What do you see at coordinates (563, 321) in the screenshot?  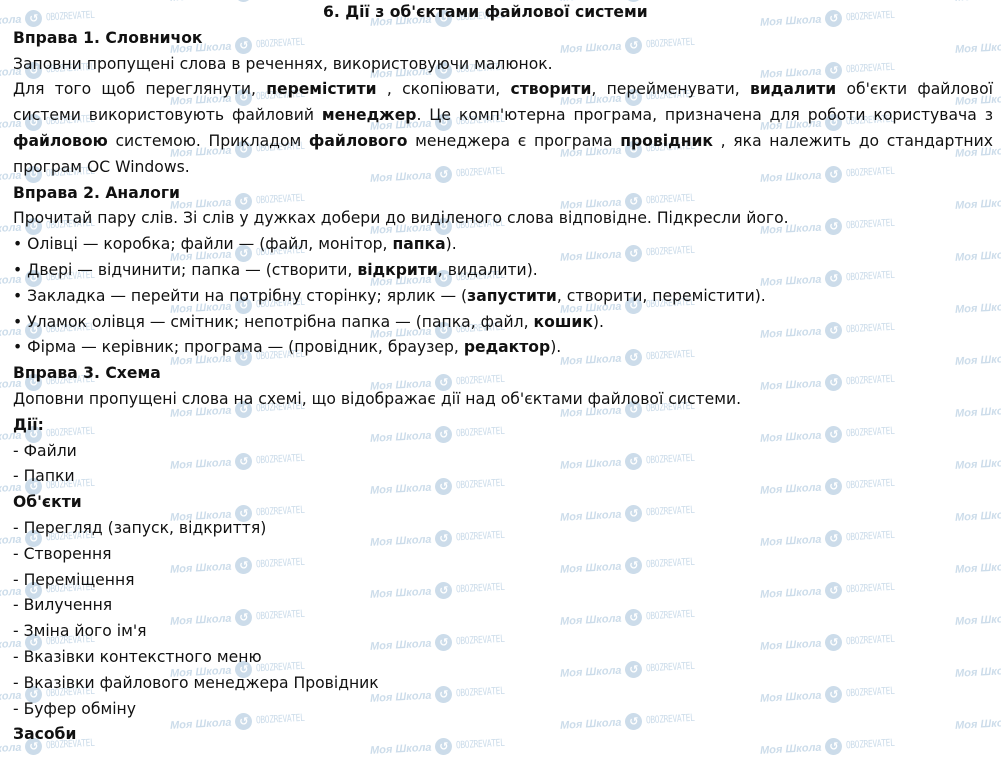 I see `analogy-answer: кошик` at bounding box center [563, 321].